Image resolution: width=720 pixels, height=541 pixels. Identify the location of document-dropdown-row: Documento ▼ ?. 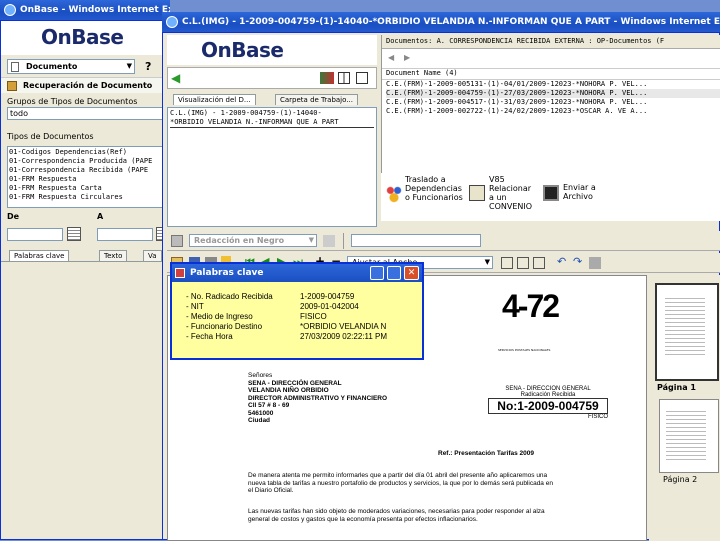
(83, 66).